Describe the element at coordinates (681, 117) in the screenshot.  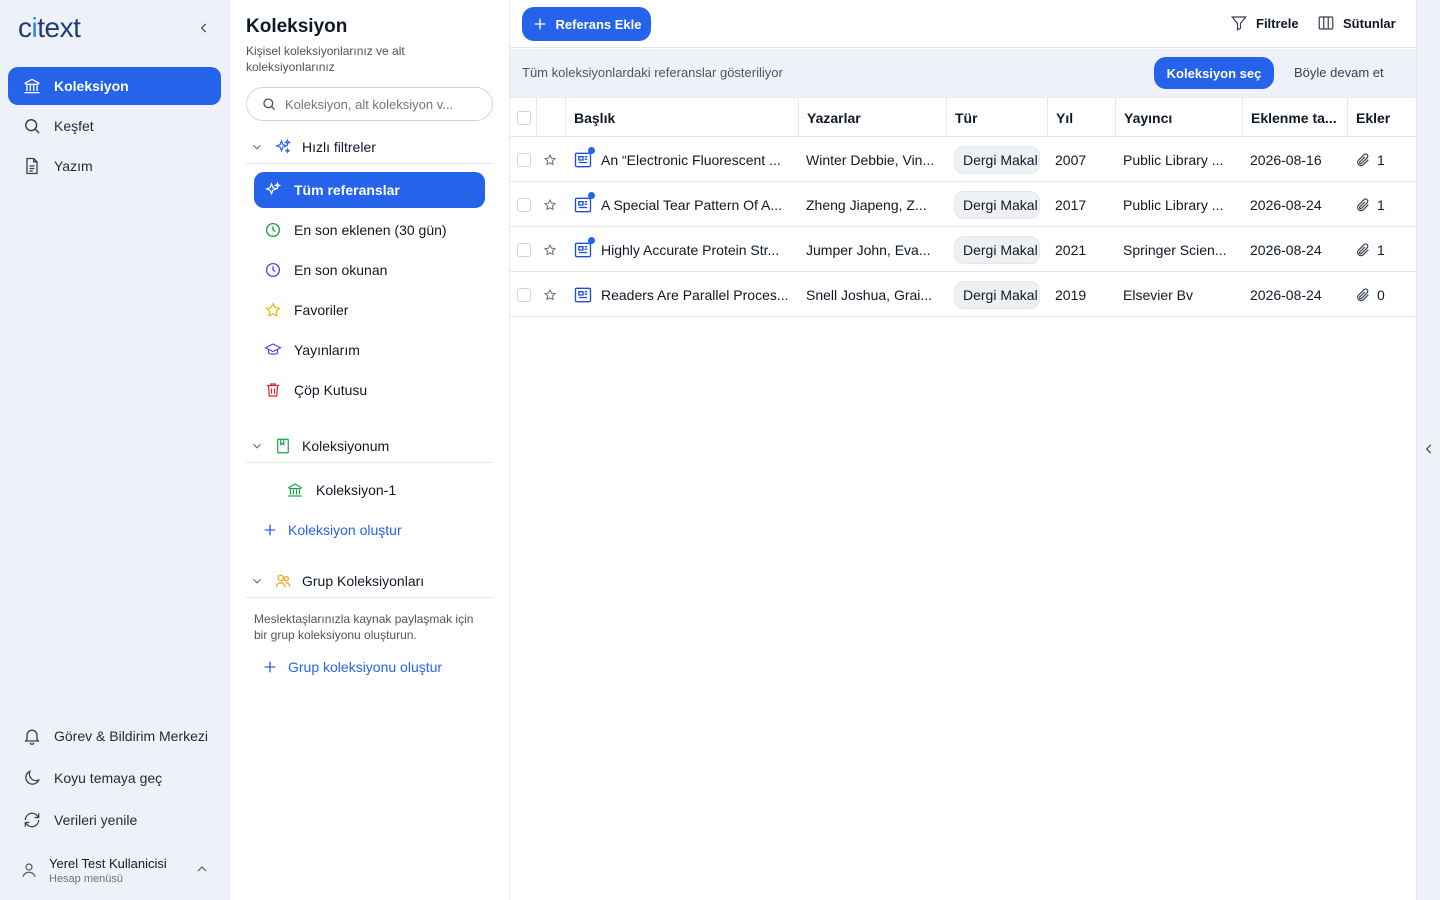
I see `column-header-title: Başlık` at that location.